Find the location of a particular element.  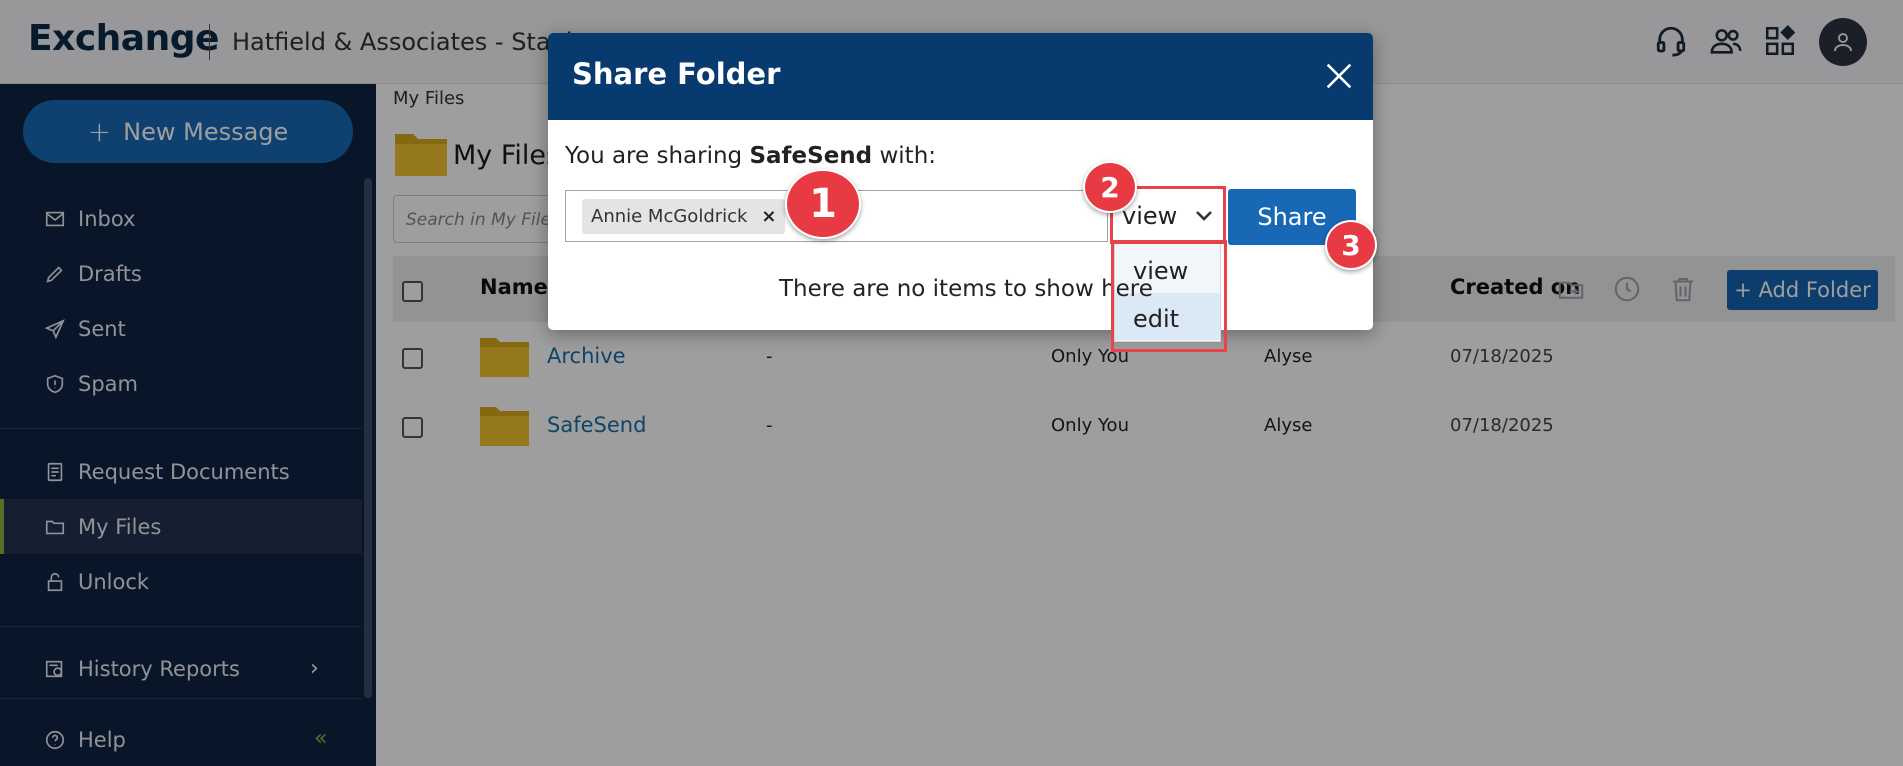

sharing-suffix: with: is located at coordinates (908, 156).